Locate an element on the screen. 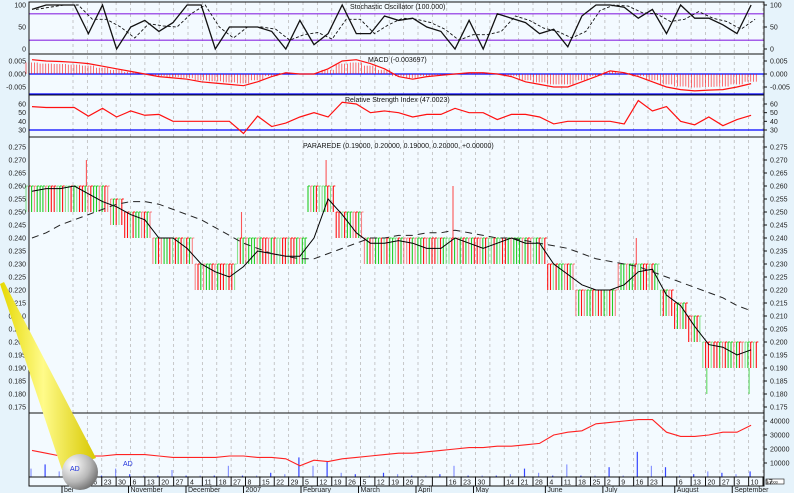 The height and width of the screenshot is (493, 794). date-tick-label: 3 is located at coordinates (738, 483).